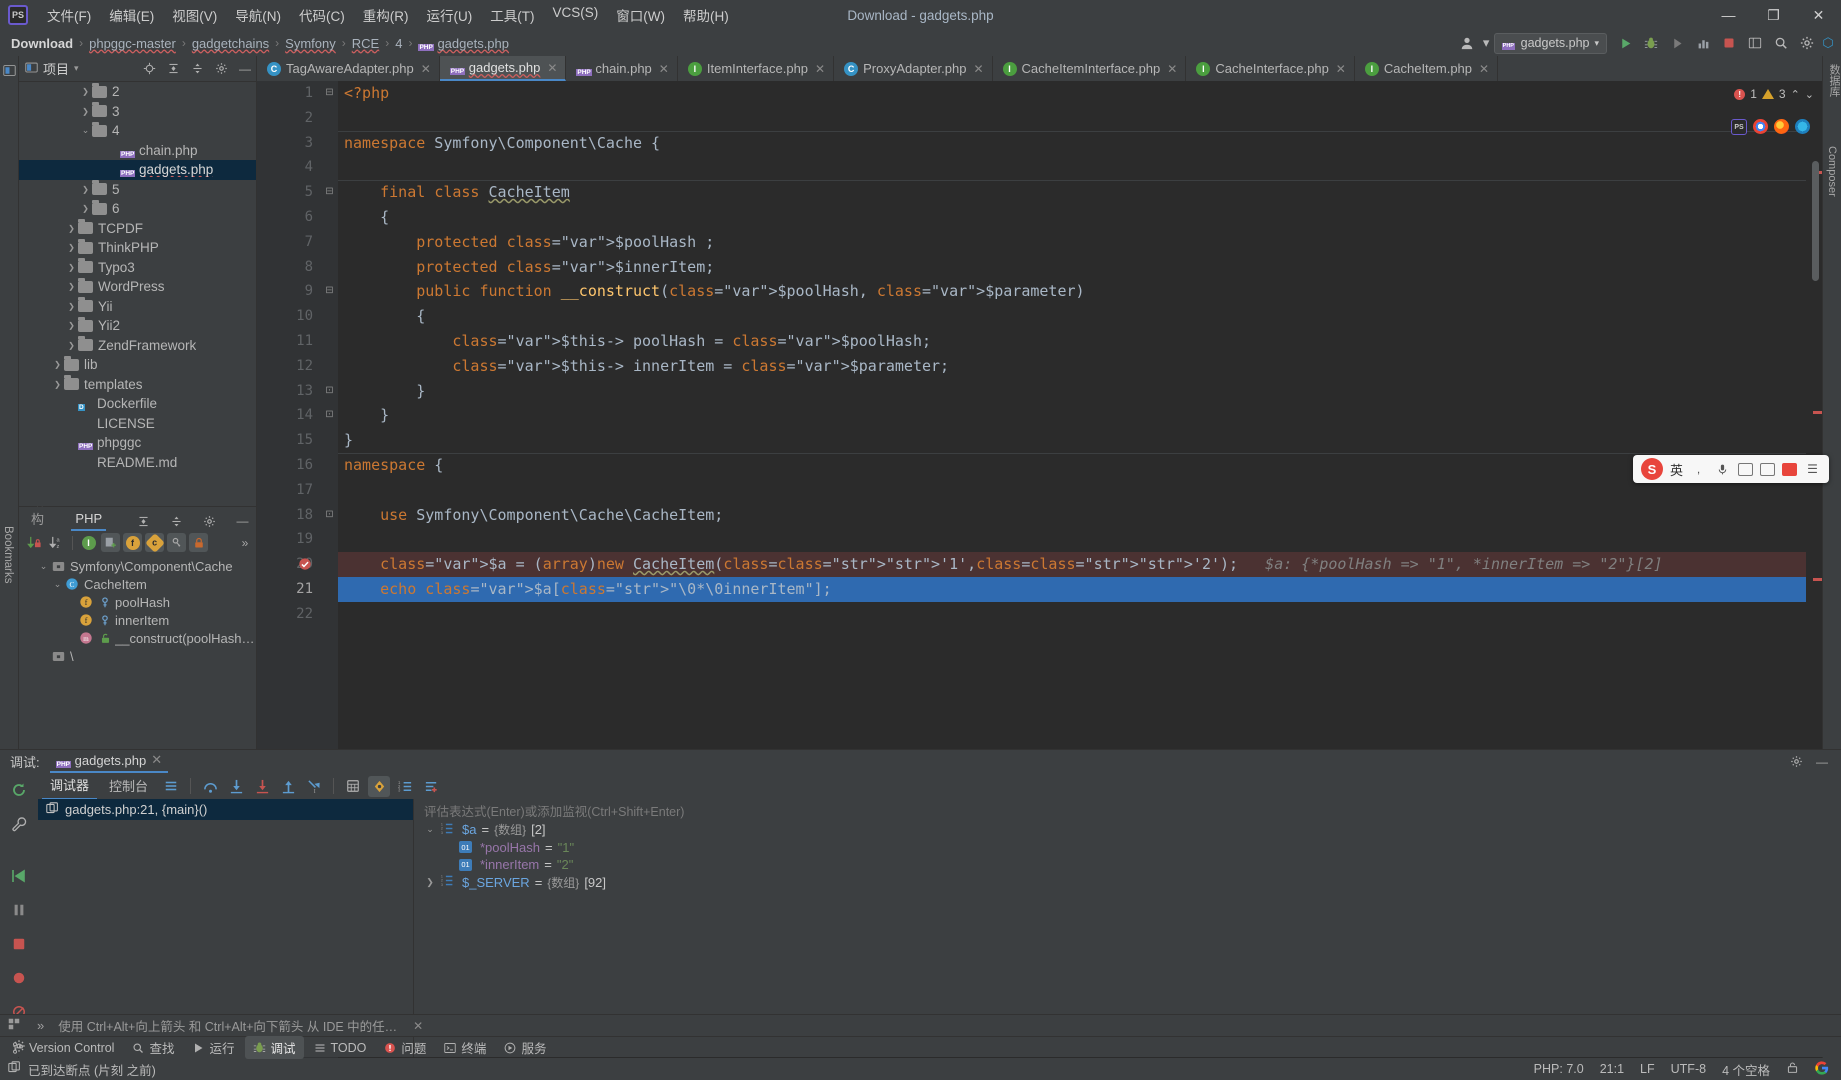 This screenshot has width=1841, height=1080. Describe the element at coordinates (56, 542) in the screenshot. I see `sort-alphabetically-icon: az` at that location.